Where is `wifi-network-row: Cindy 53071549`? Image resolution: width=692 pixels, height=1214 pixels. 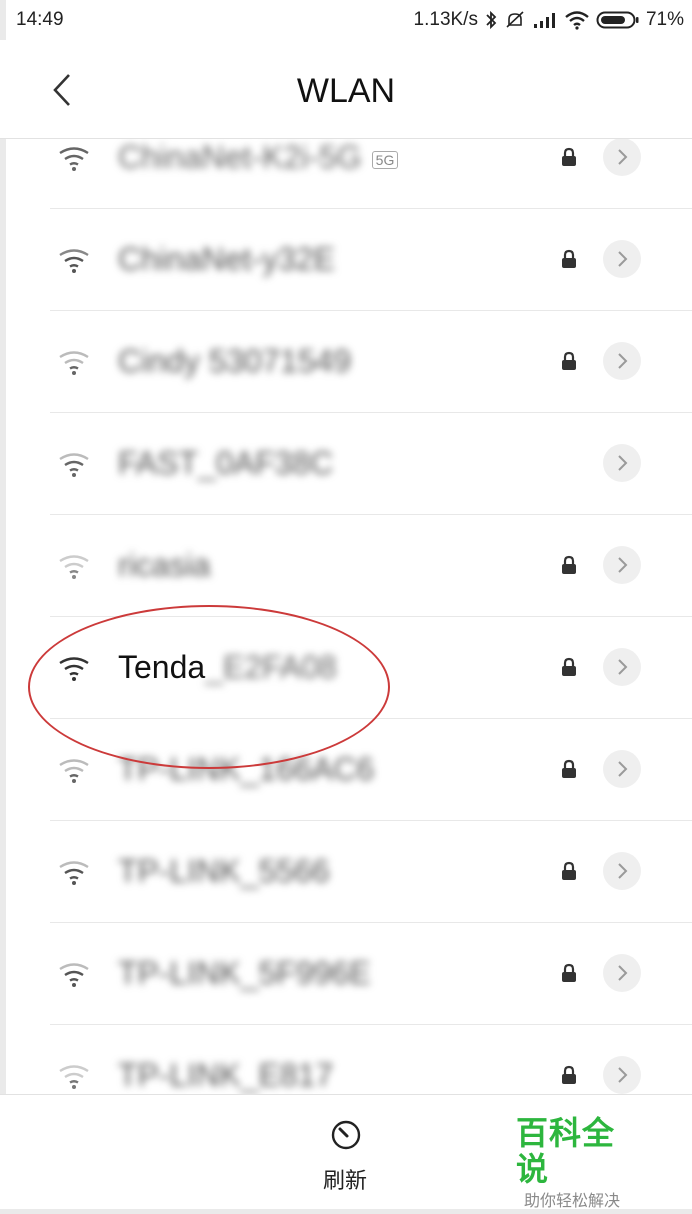
wifi-network-row: Cindy 53071549 is located at coordinates (346, 362).